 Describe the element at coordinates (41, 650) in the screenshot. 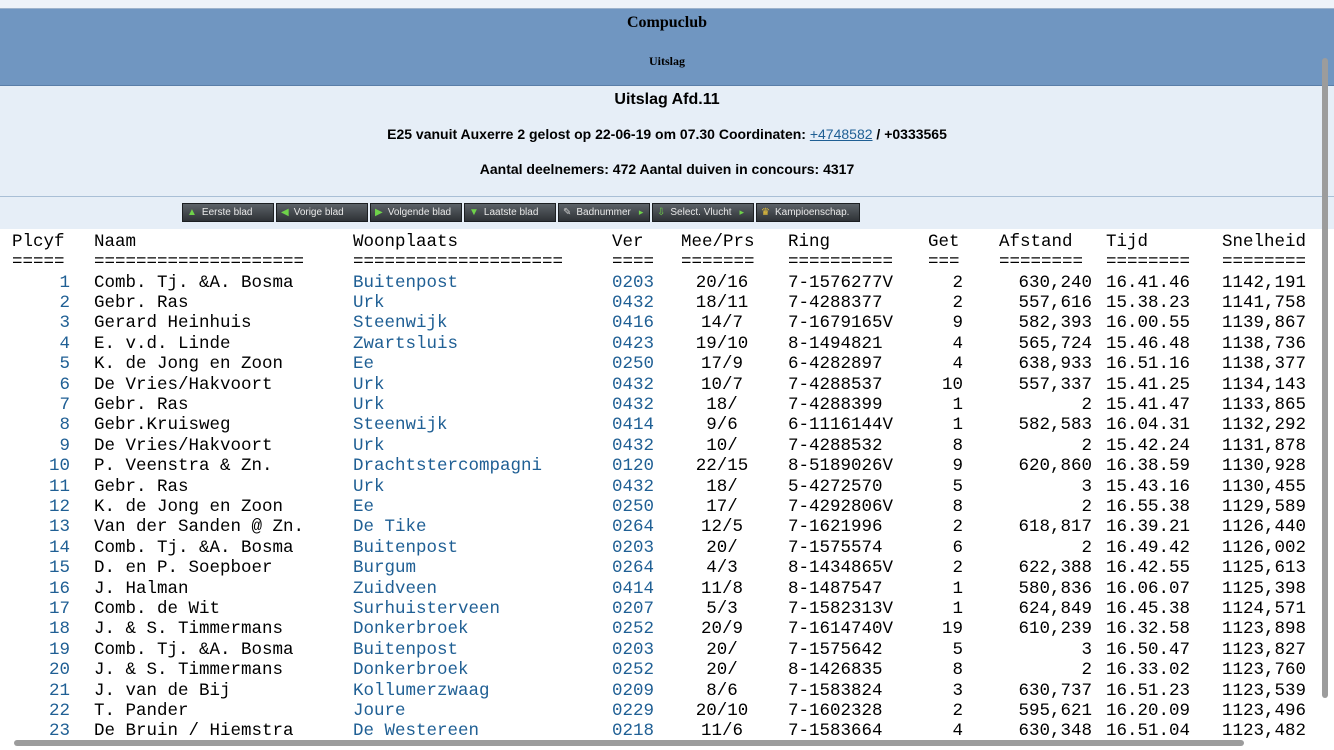

I see `cell-plcyf: 19` at that location.